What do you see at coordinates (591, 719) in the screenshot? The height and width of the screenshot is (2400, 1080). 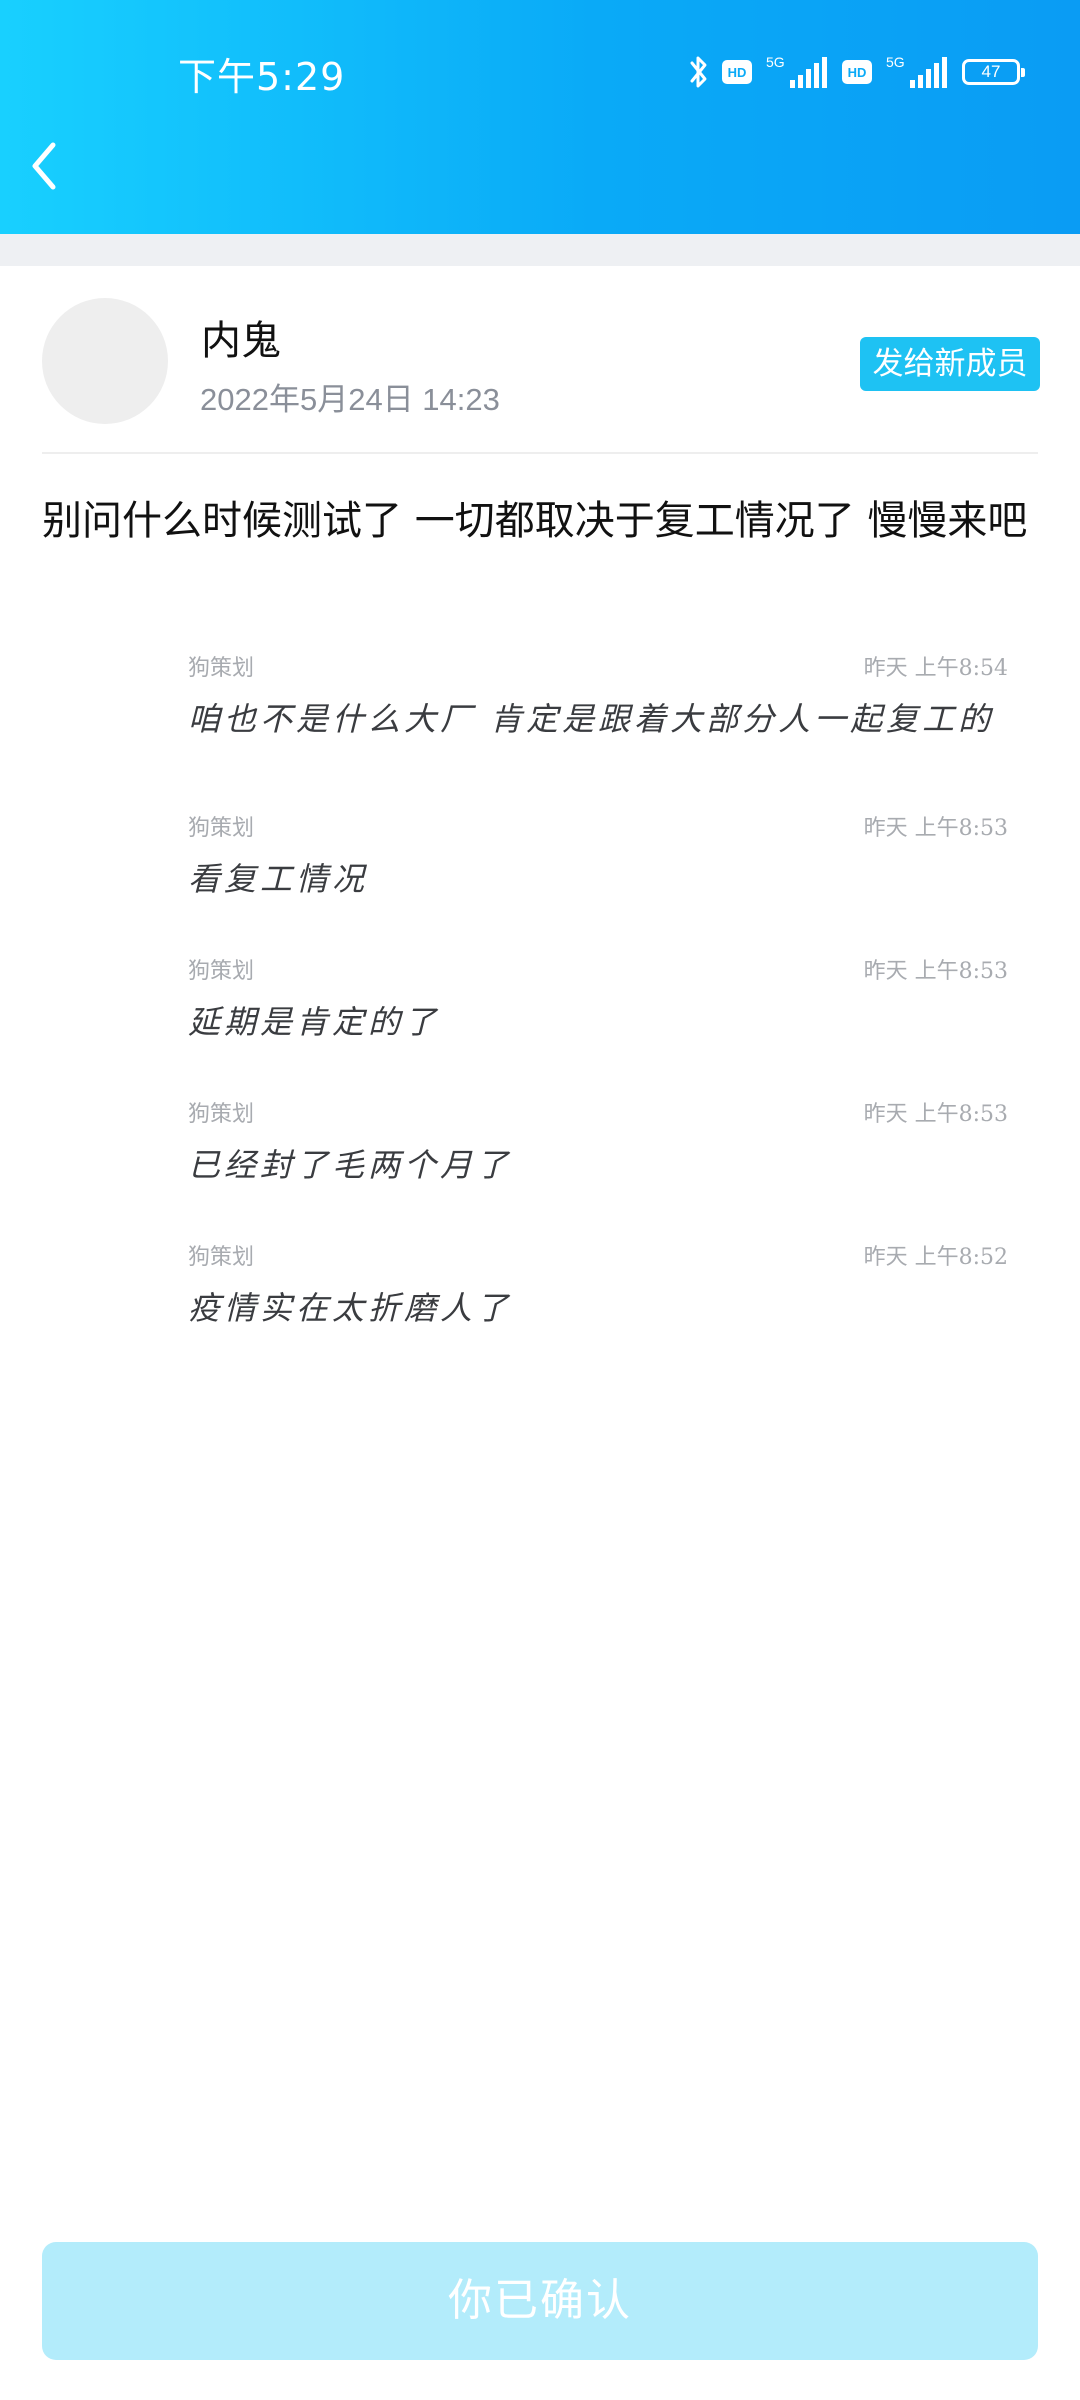 I see `chat-text: 咱也不是什么大厂 肯定是跟着大部分人一起复工的` at bounding box center [591, 719].